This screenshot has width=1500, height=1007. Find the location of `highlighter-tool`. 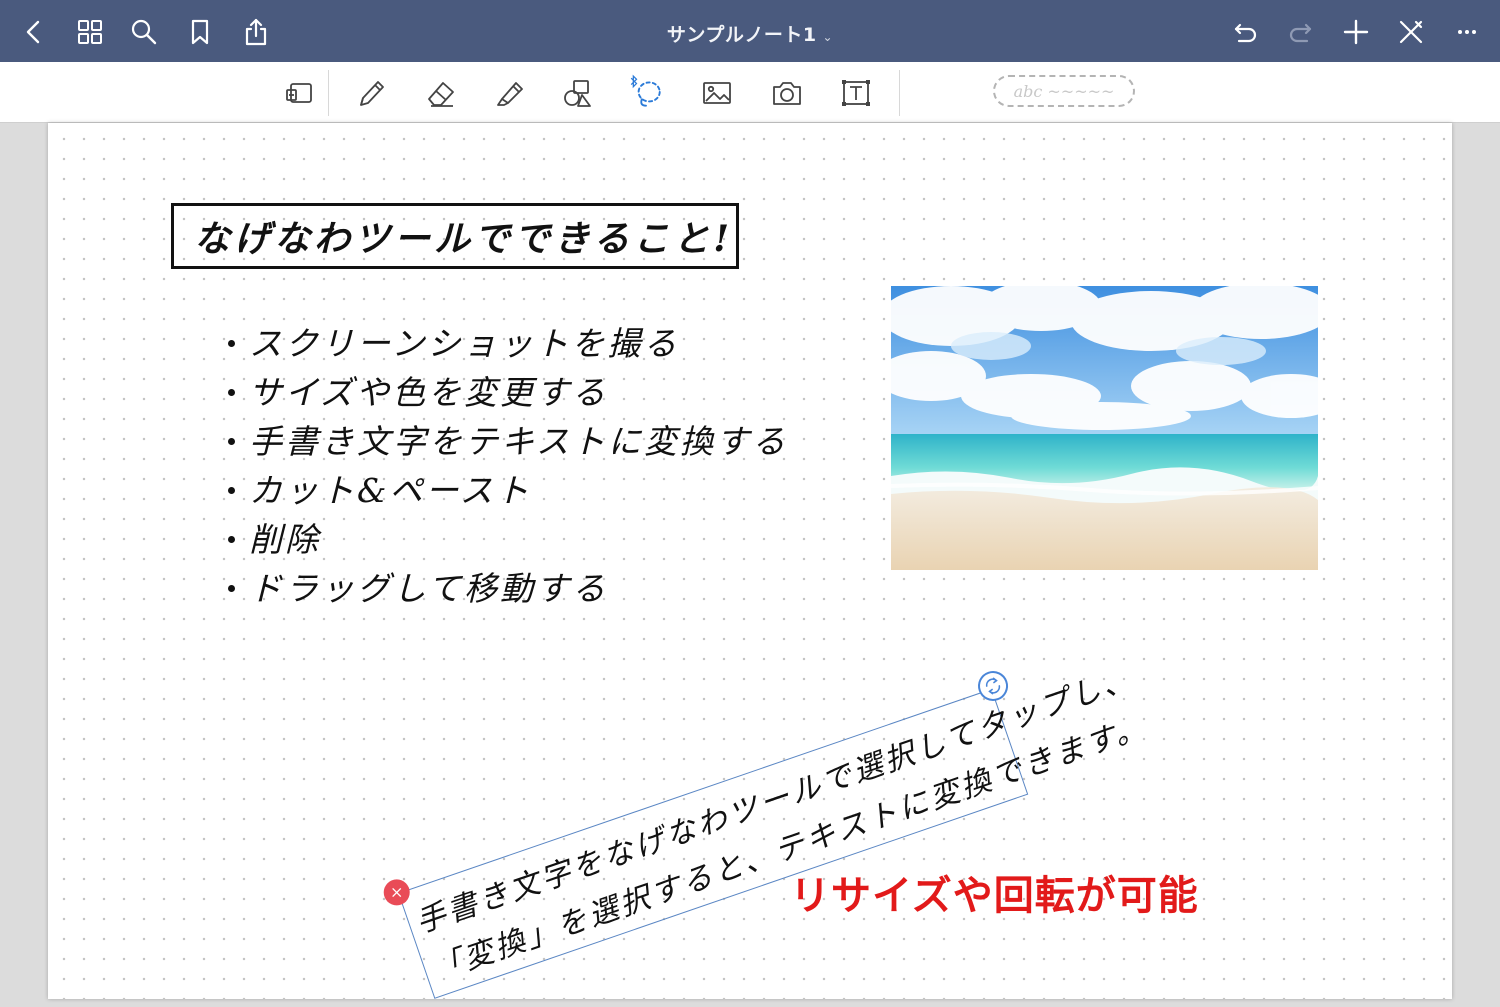

highlighter-tool is located at coordinates (510, 93).